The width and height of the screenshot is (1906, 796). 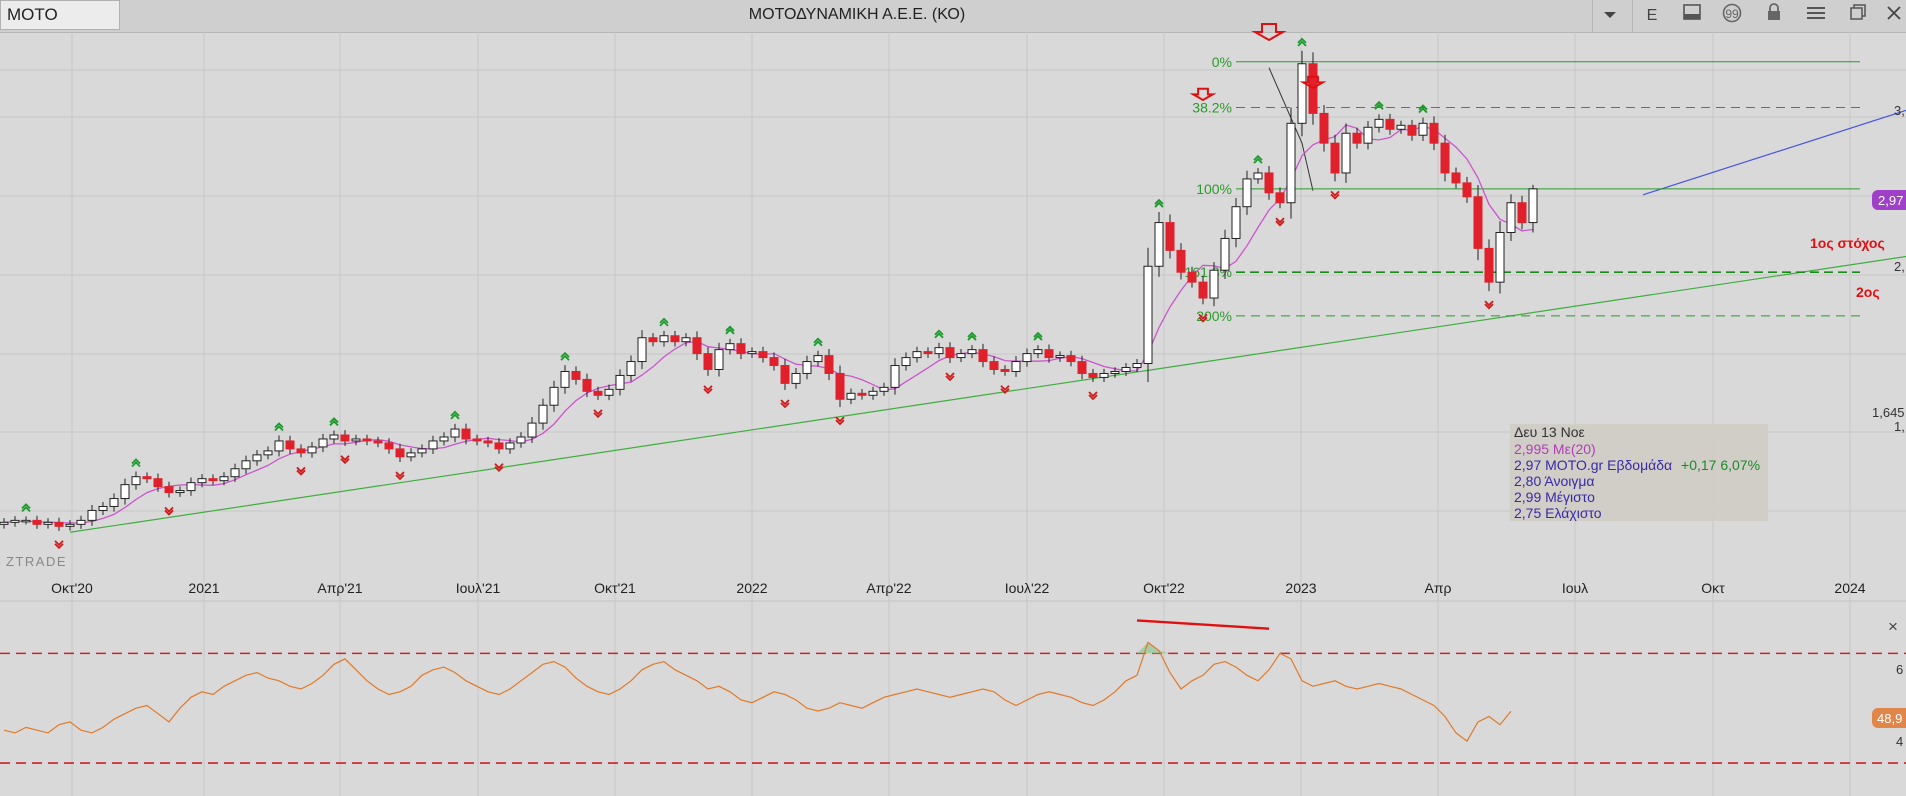 I want to click on time-axis-label: Οκτ'20, so click(x=72, y=588).